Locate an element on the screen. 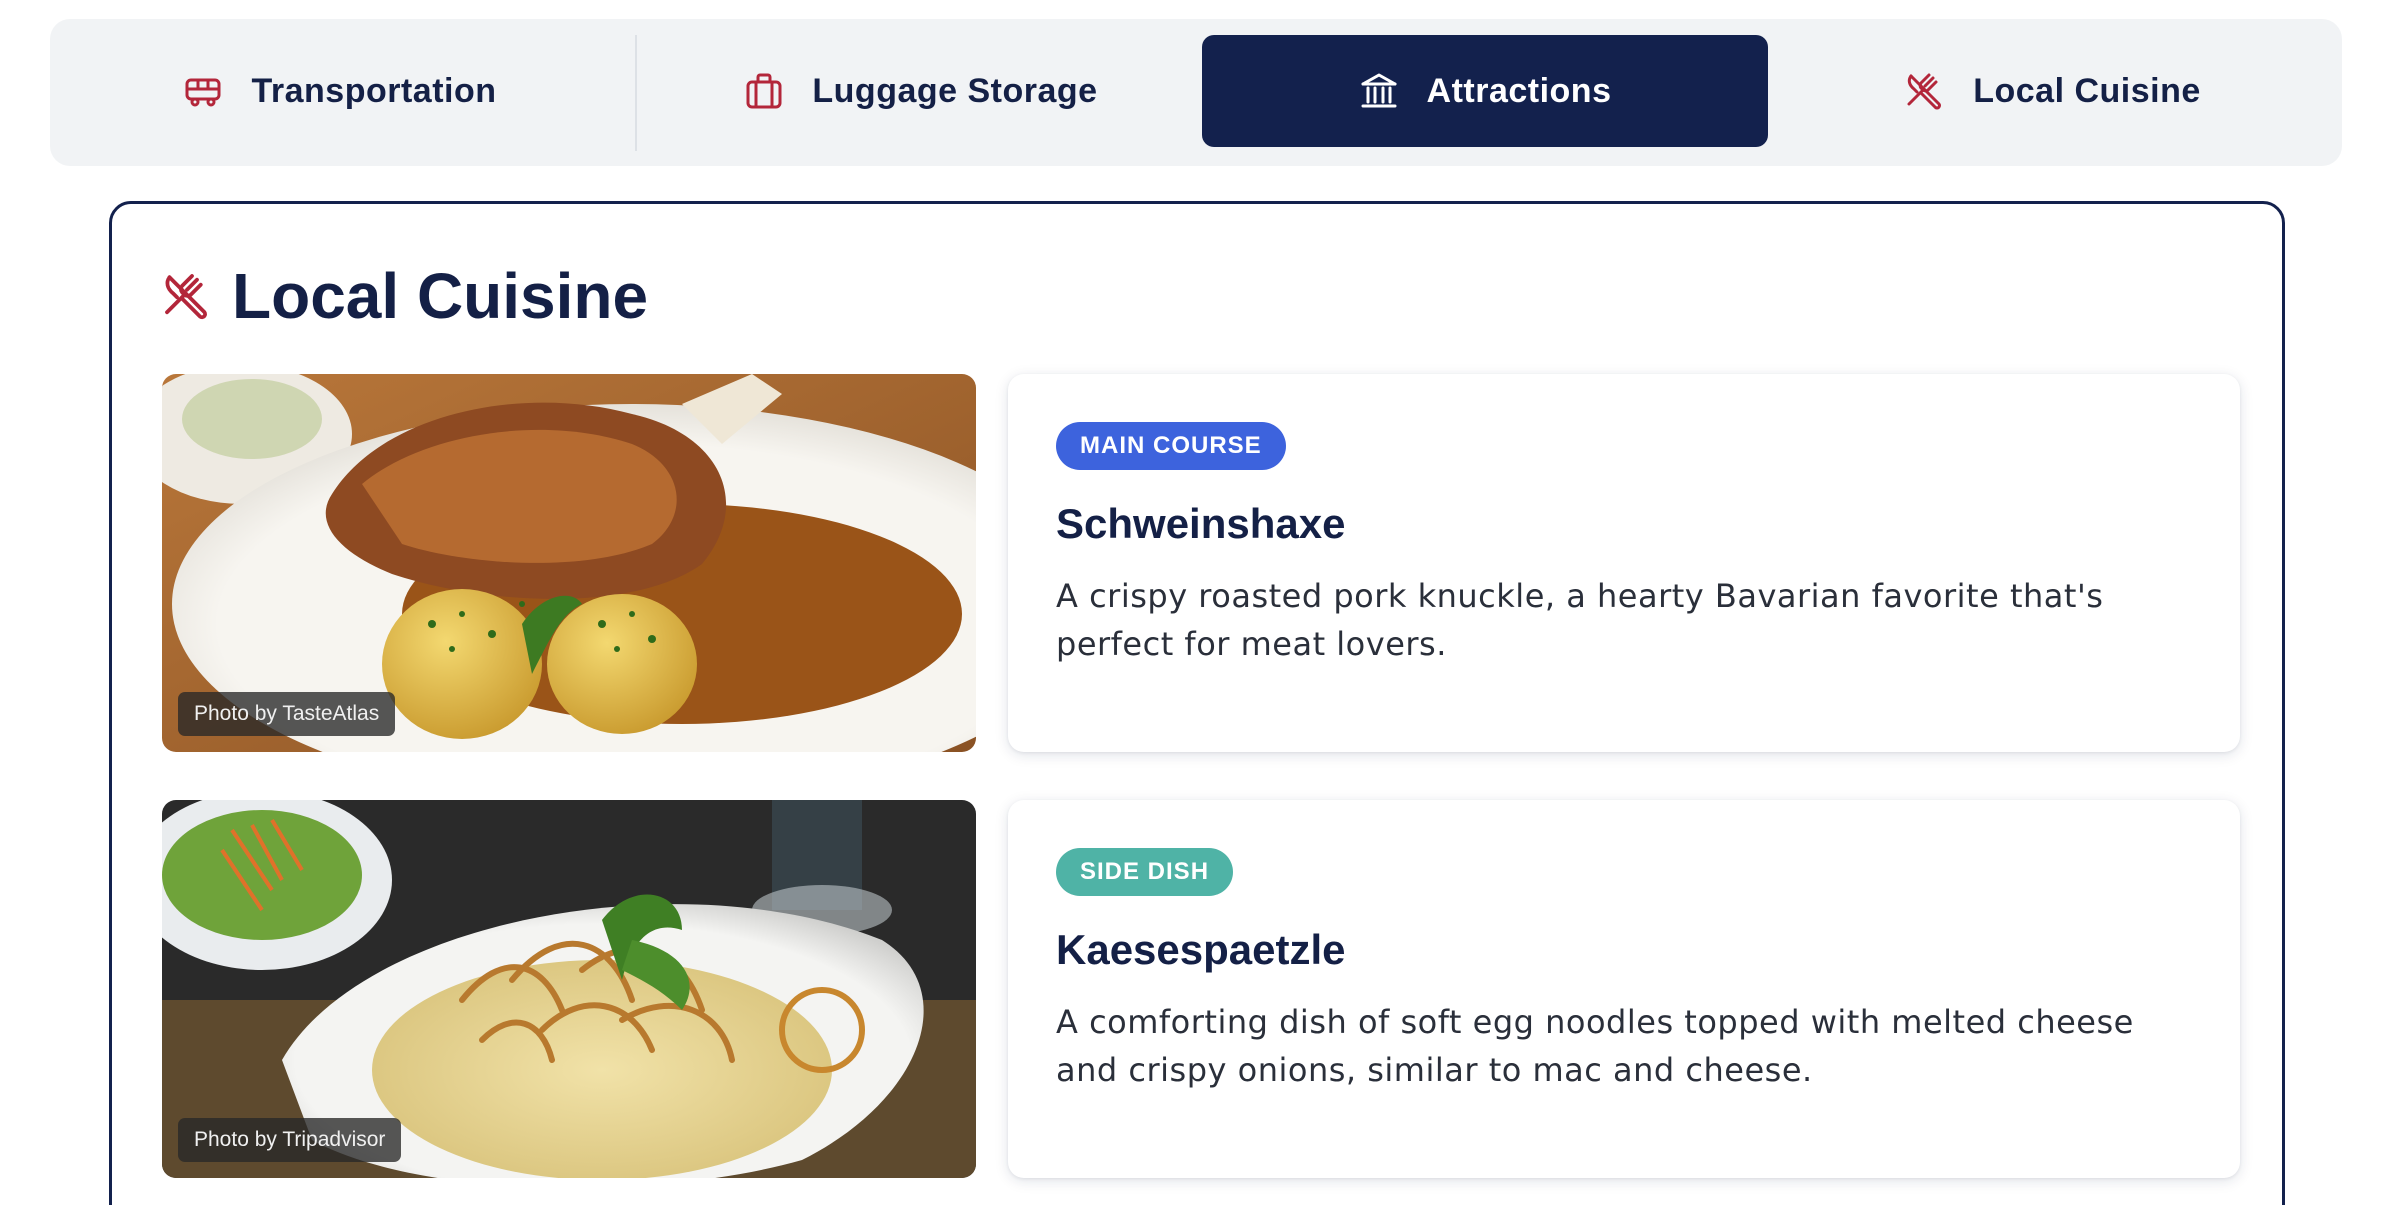 The height and width of the screenshot is (1205, 2398). section-title: Local Cuisine is located at coordinates (440, 296).